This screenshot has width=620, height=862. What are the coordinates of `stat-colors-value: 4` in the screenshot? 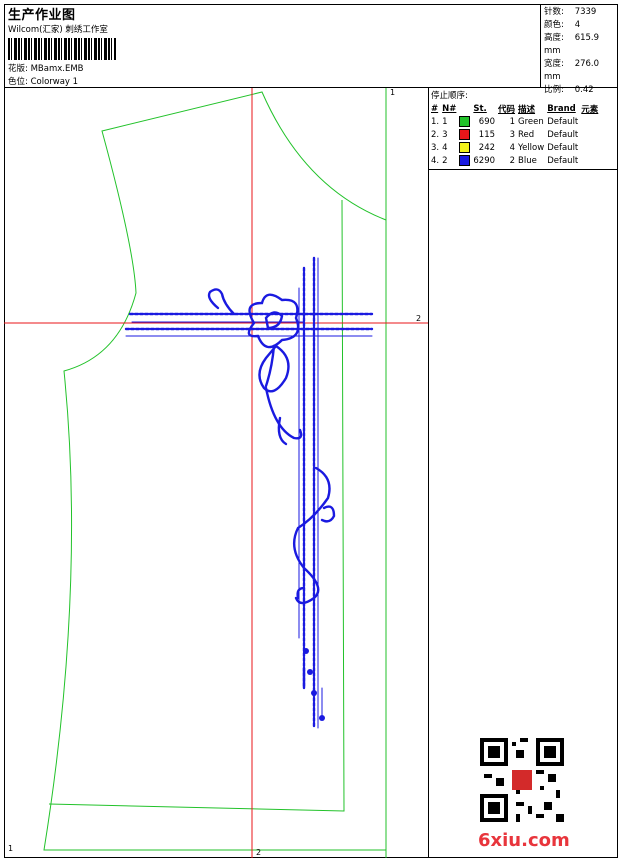 It's located at (577, 25).